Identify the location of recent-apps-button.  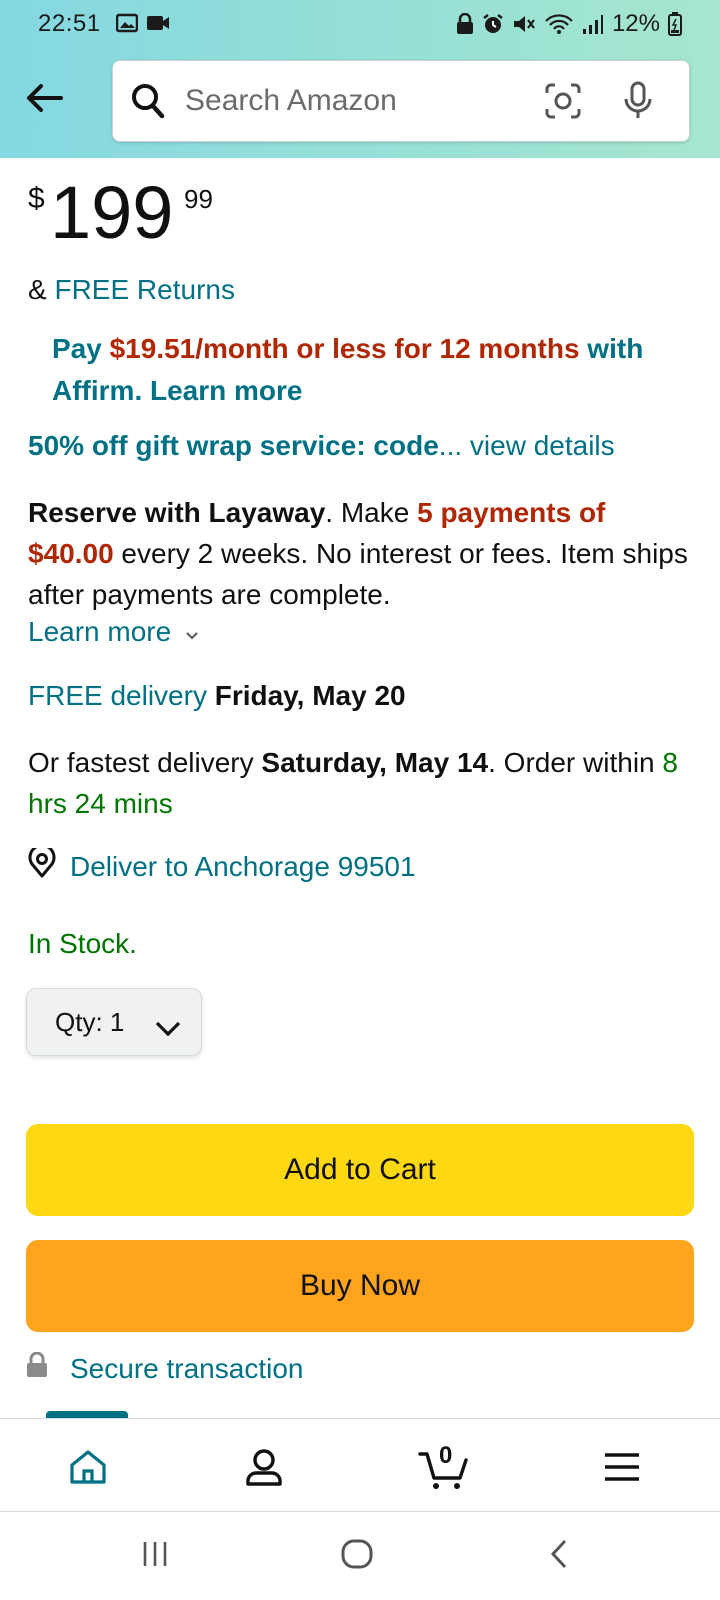
(155, 1556).